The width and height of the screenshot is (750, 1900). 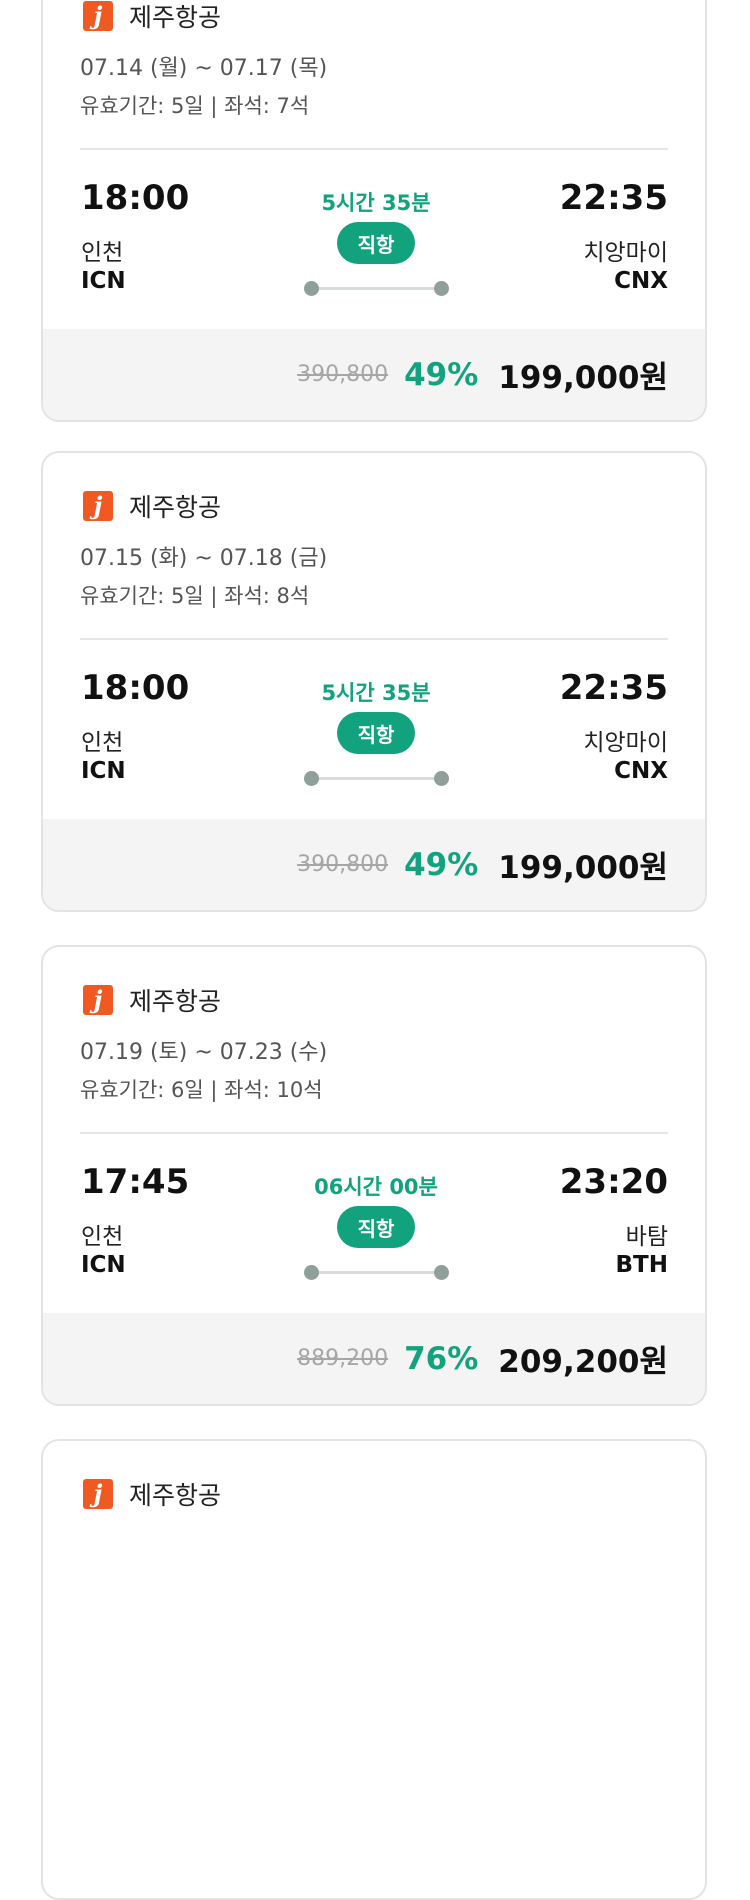 I want to click on validity-seats: 유효기간: 5일 | 좌석: 8석, so click(x=195, y=596).